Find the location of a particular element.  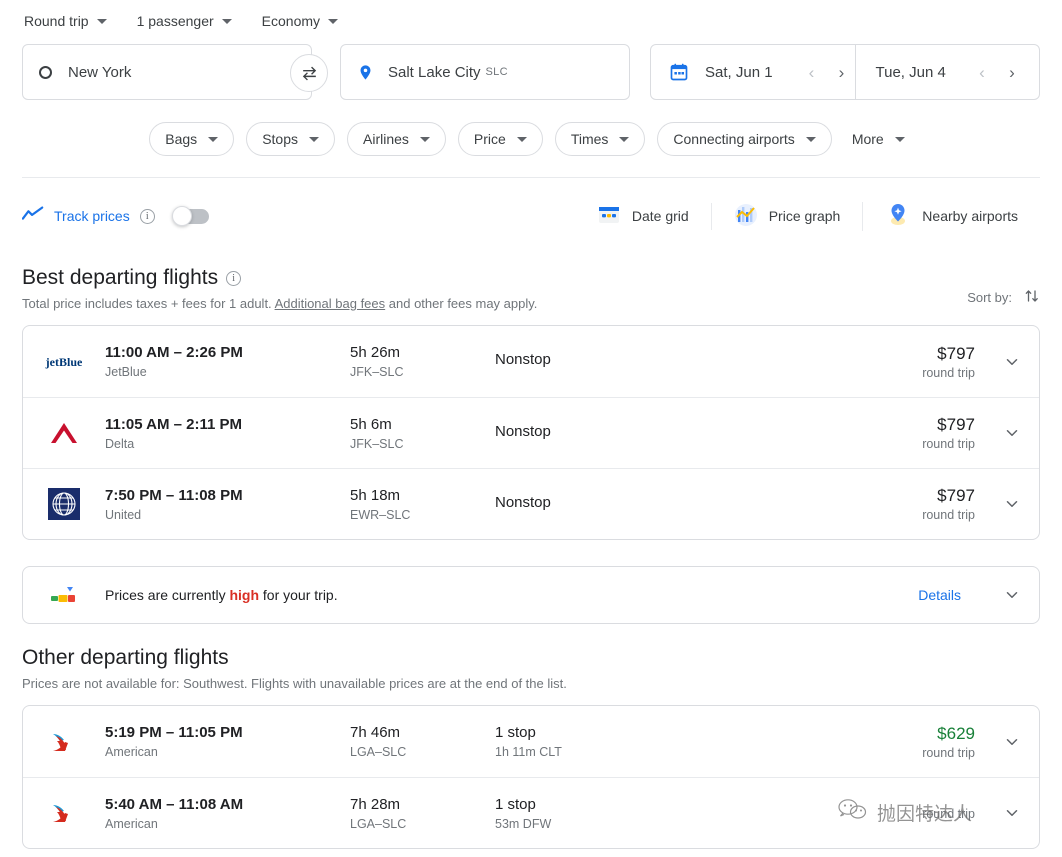

return-date-value: Tue, Jun 4 is located at coordinates (910, 72).